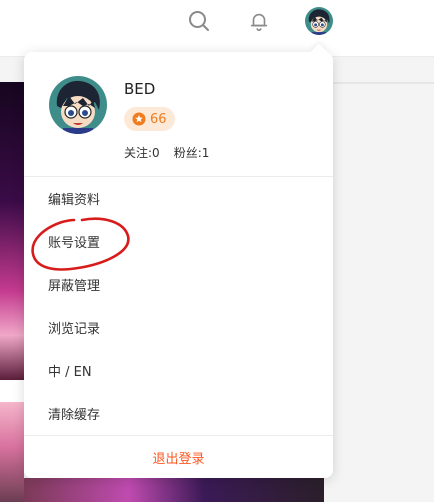 This screenshot has width=434, height=502. What do you see at coordinates (70, 372) in the screenshot?
I see `menu-item-label: 中 / EN` at bounding box center [70, 372].